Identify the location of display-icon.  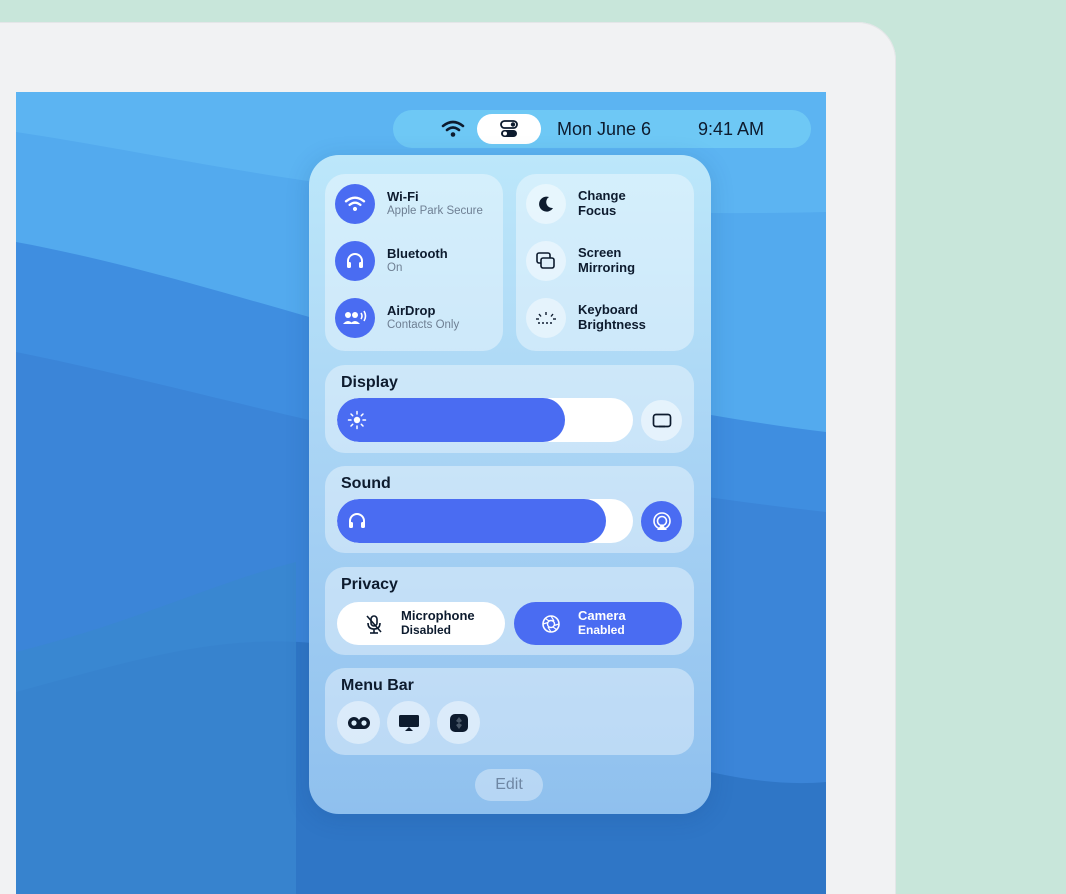
(661, 420).